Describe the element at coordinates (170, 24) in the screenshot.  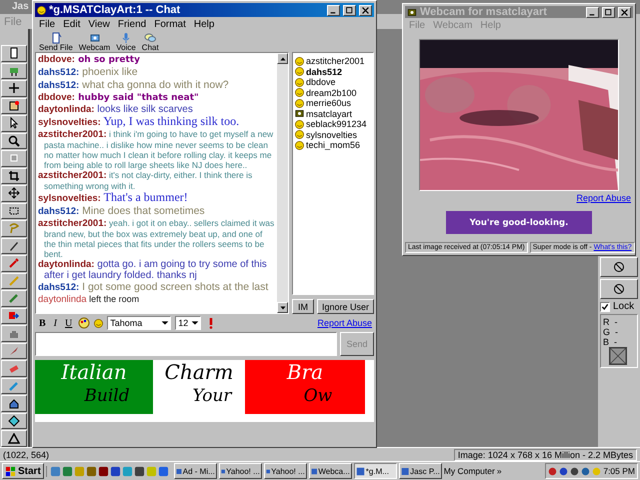
I see `menu-item: Format` at that location.